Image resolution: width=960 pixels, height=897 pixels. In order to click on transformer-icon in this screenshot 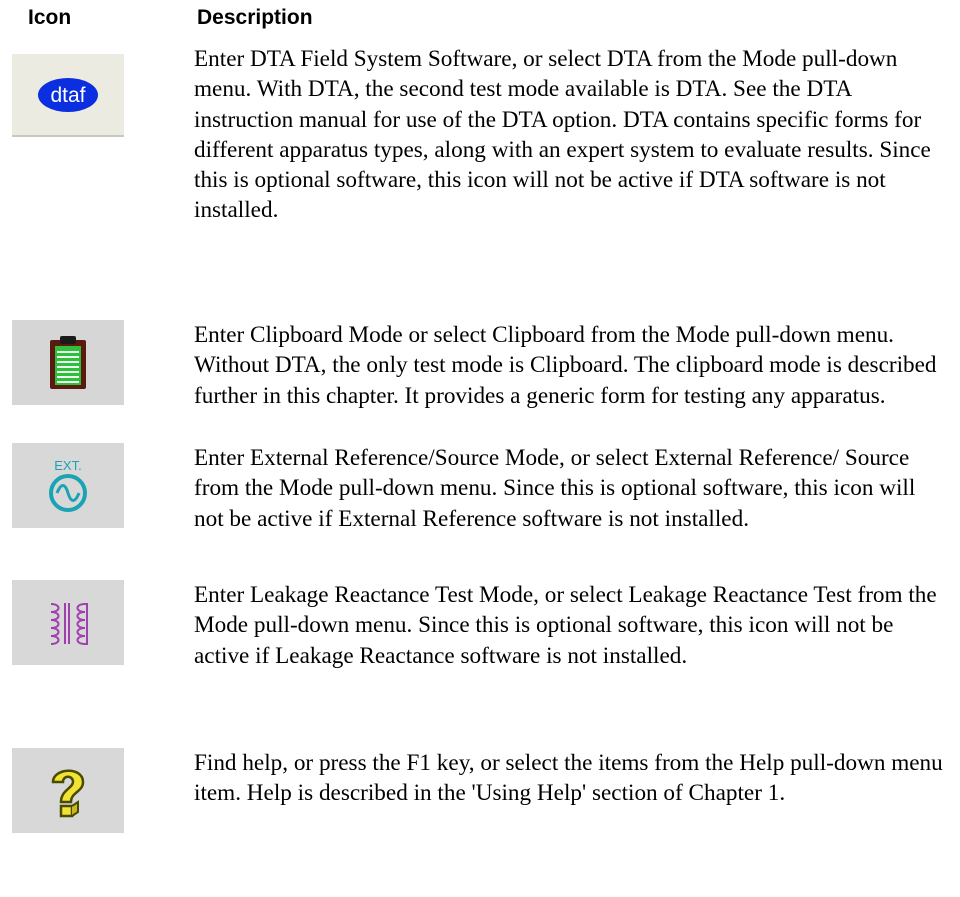, I will do `click(69, 623)`.